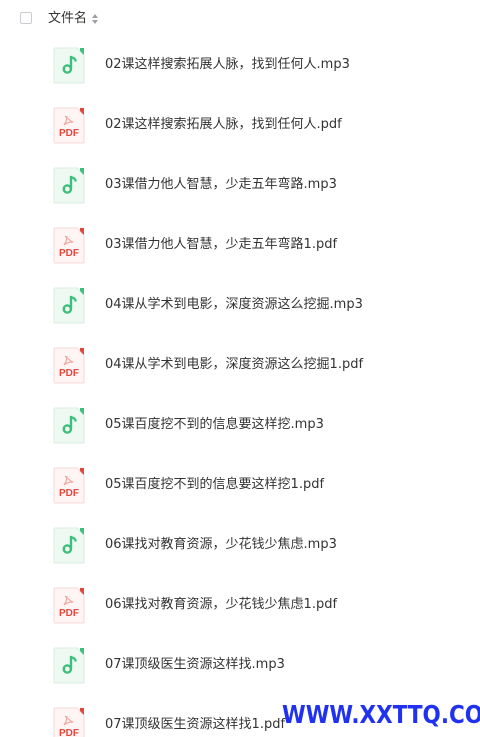 Image resolution: width=480 pixels, height=737 pixels. I want to click on file-name: 05课百度挖不到的信息要这样挖1.pdf, so click(214, 485).